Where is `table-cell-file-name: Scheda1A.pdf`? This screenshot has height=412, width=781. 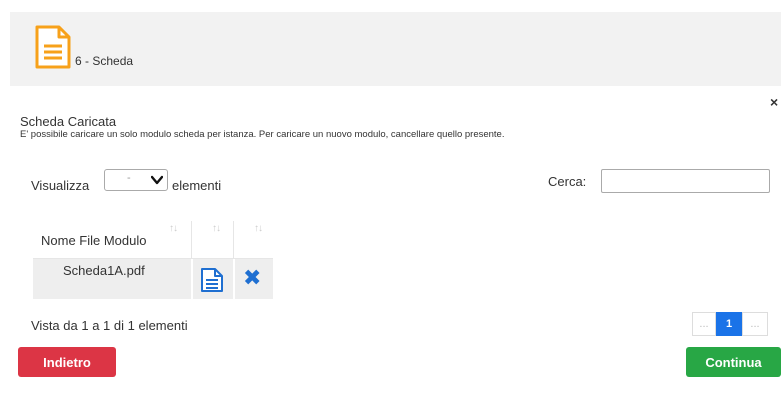
table-cell-file-name: Scheda1A.pdf is located at coordinates (112, 279).